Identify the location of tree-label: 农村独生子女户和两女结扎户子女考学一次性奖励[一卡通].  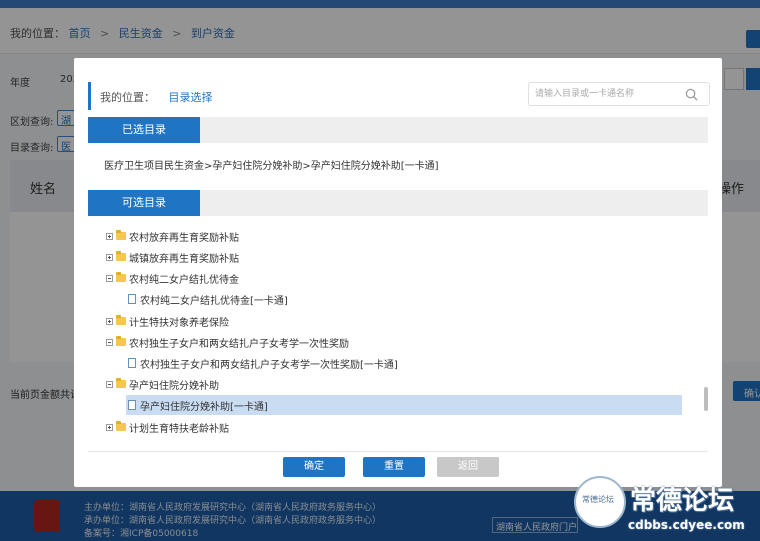
(269, 365).